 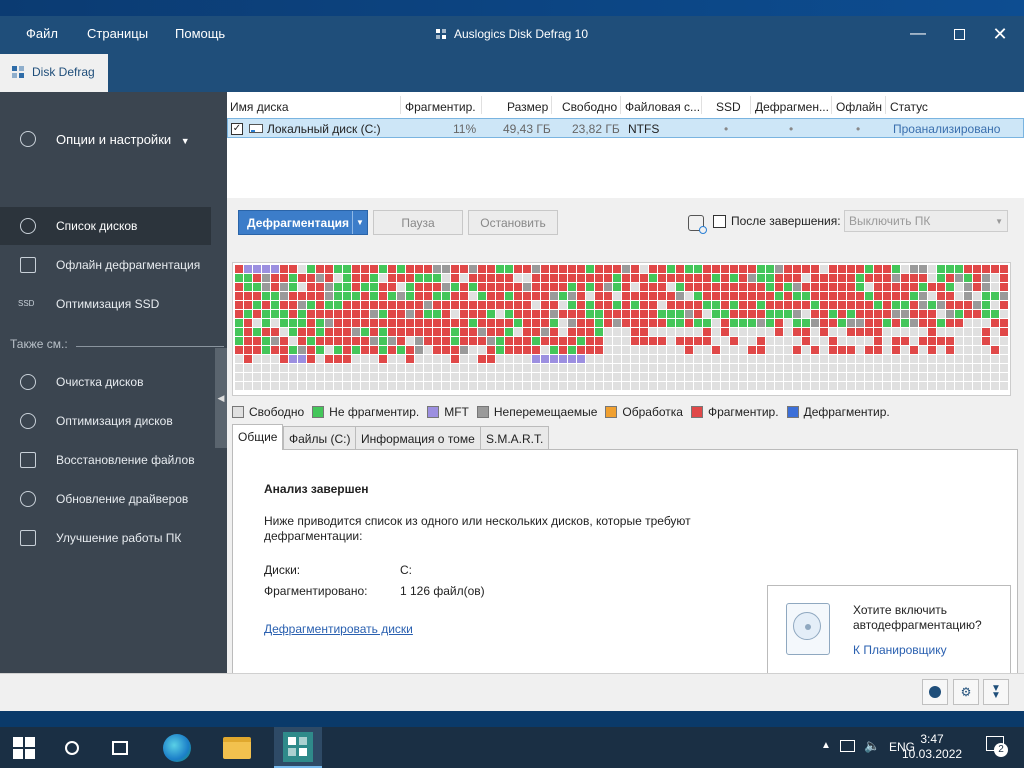 What do you see at coordinates (400, 105) in the screenshot?
I see `column-divider` at bounding box center [400, 105].